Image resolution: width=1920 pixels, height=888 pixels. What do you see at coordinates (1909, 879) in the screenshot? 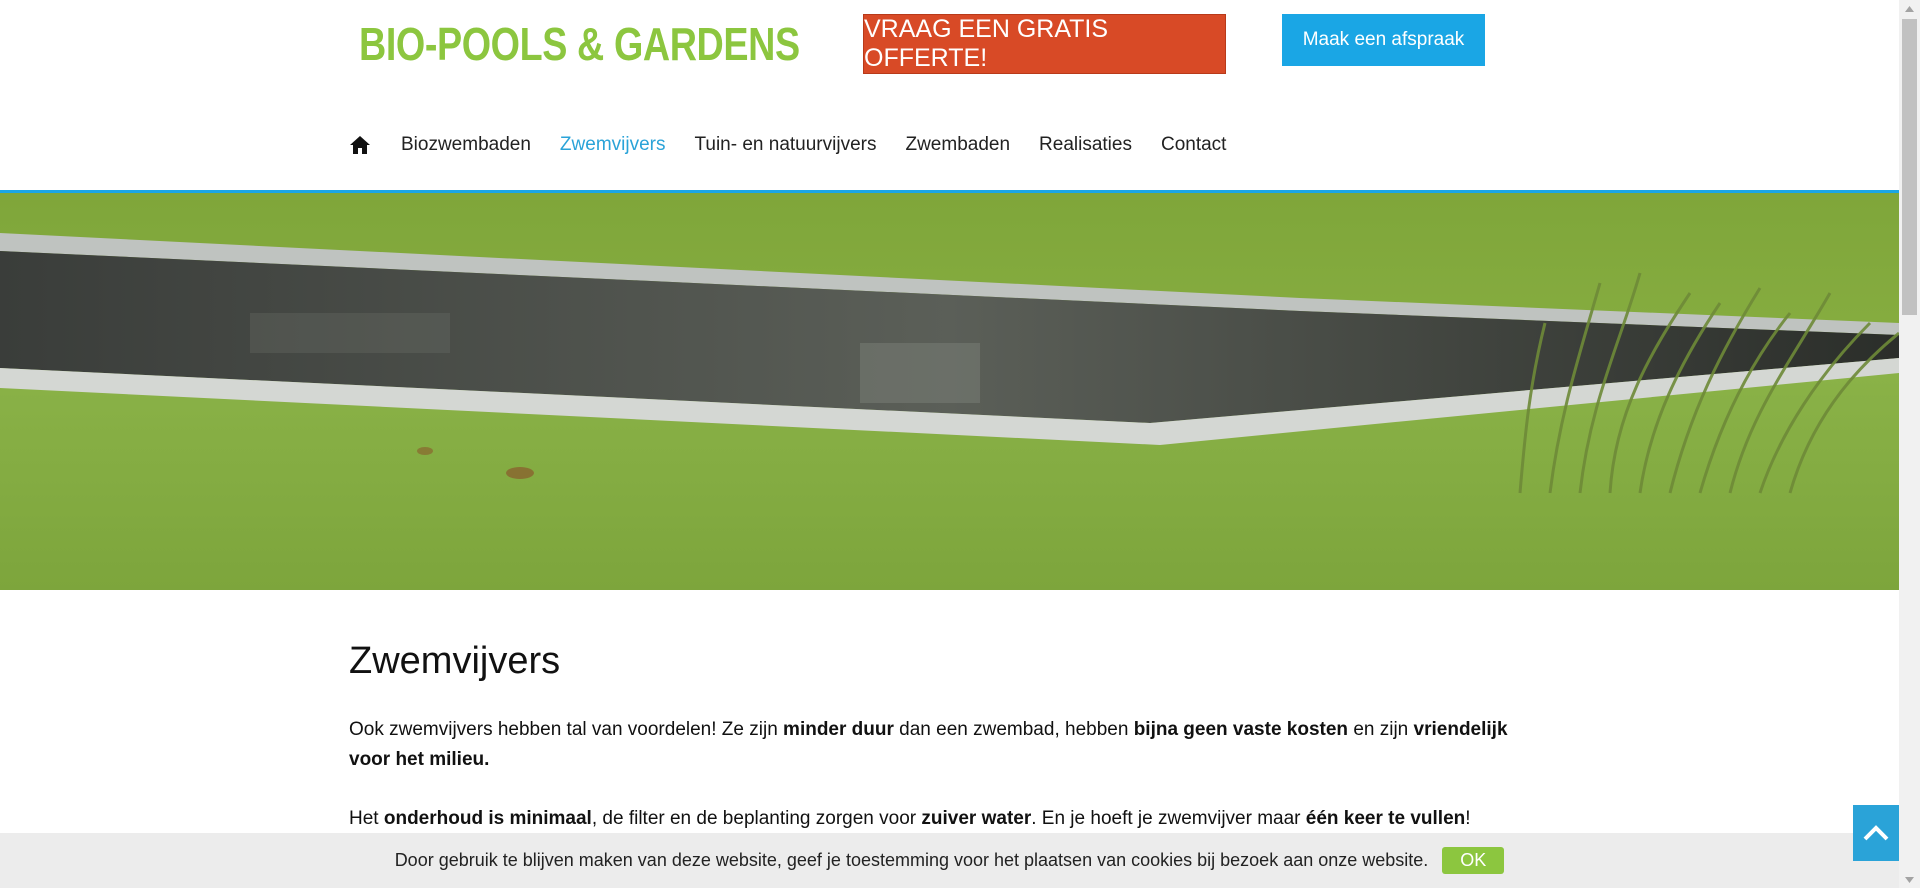
I see `scroll-down-arrow-icon` at bounding box center [1909, 879].